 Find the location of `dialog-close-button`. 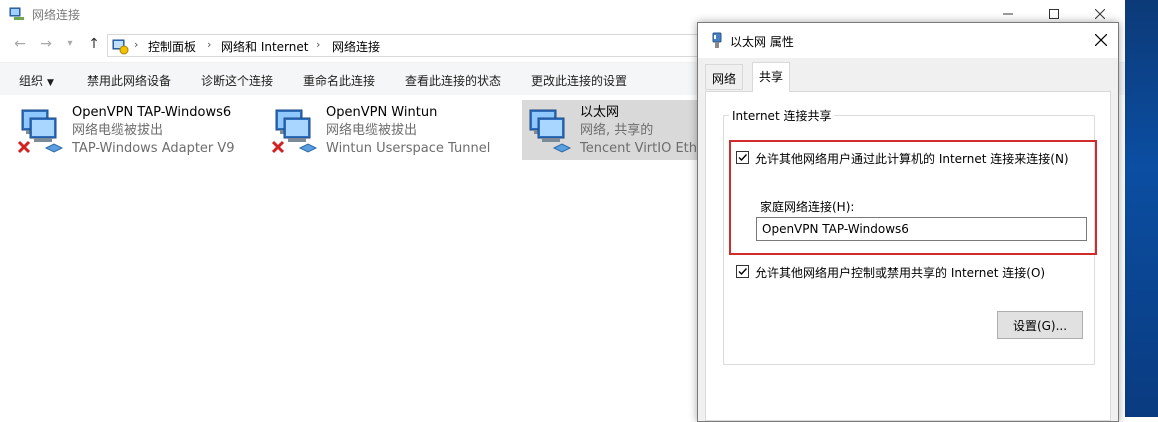

dialog-close-button is located at coordinates (1101, 40).